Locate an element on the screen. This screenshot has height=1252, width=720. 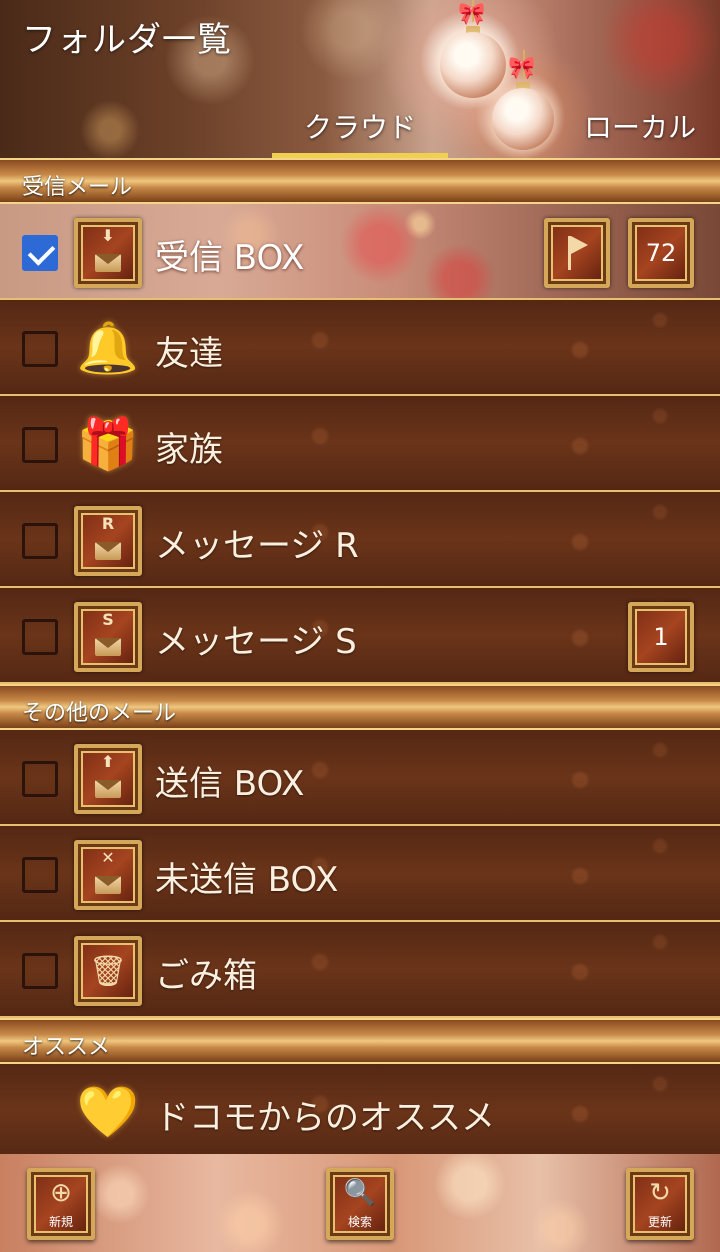
tab-cloud: クラウド is located at coordinates (360, 131).